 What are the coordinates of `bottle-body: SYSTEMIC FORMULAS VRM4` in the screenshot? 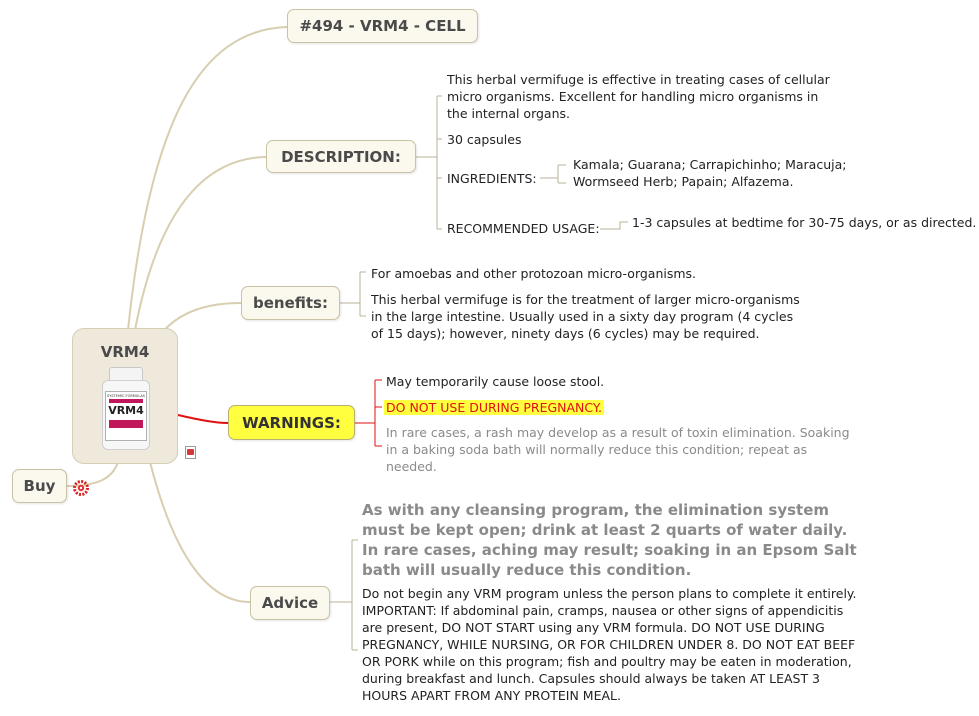 It's located at (126, 415).